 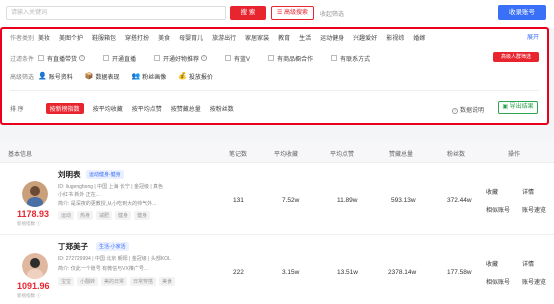 What do you see at coordinates (200, 77) in the screenshot?
I see `quick-filter-text: 投放报价` at bounding box center [200, 77].